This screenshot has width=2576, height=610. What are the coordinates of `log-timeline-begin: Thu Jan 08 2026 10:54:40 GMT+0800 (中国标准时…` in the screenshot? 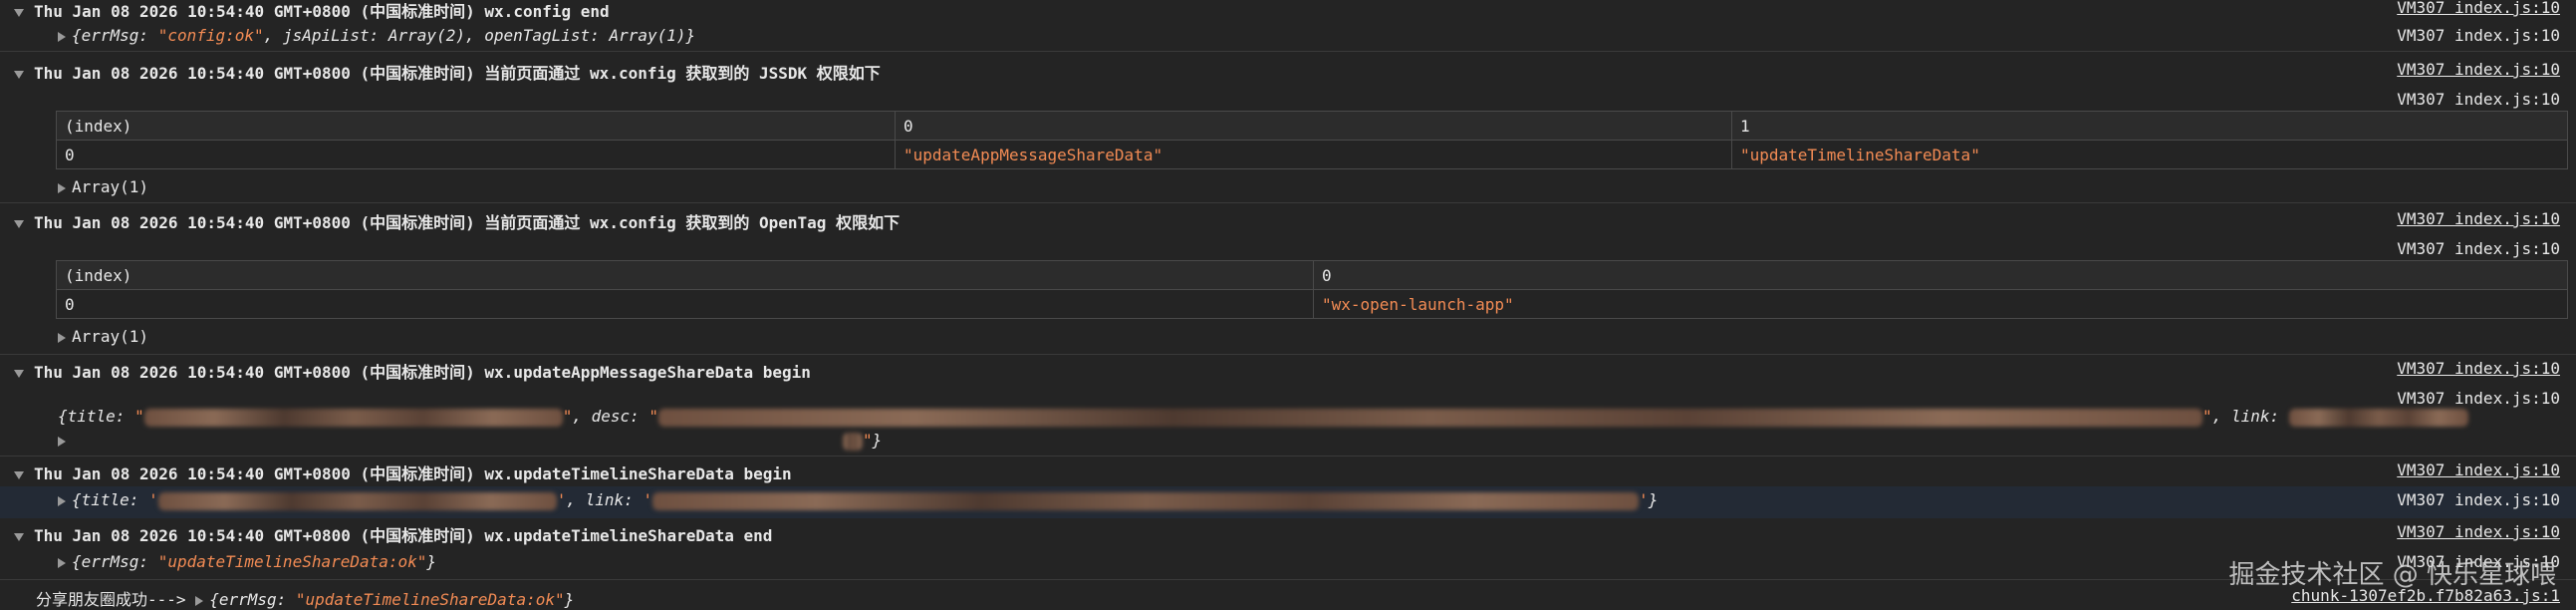 It's located at (1288, 487).